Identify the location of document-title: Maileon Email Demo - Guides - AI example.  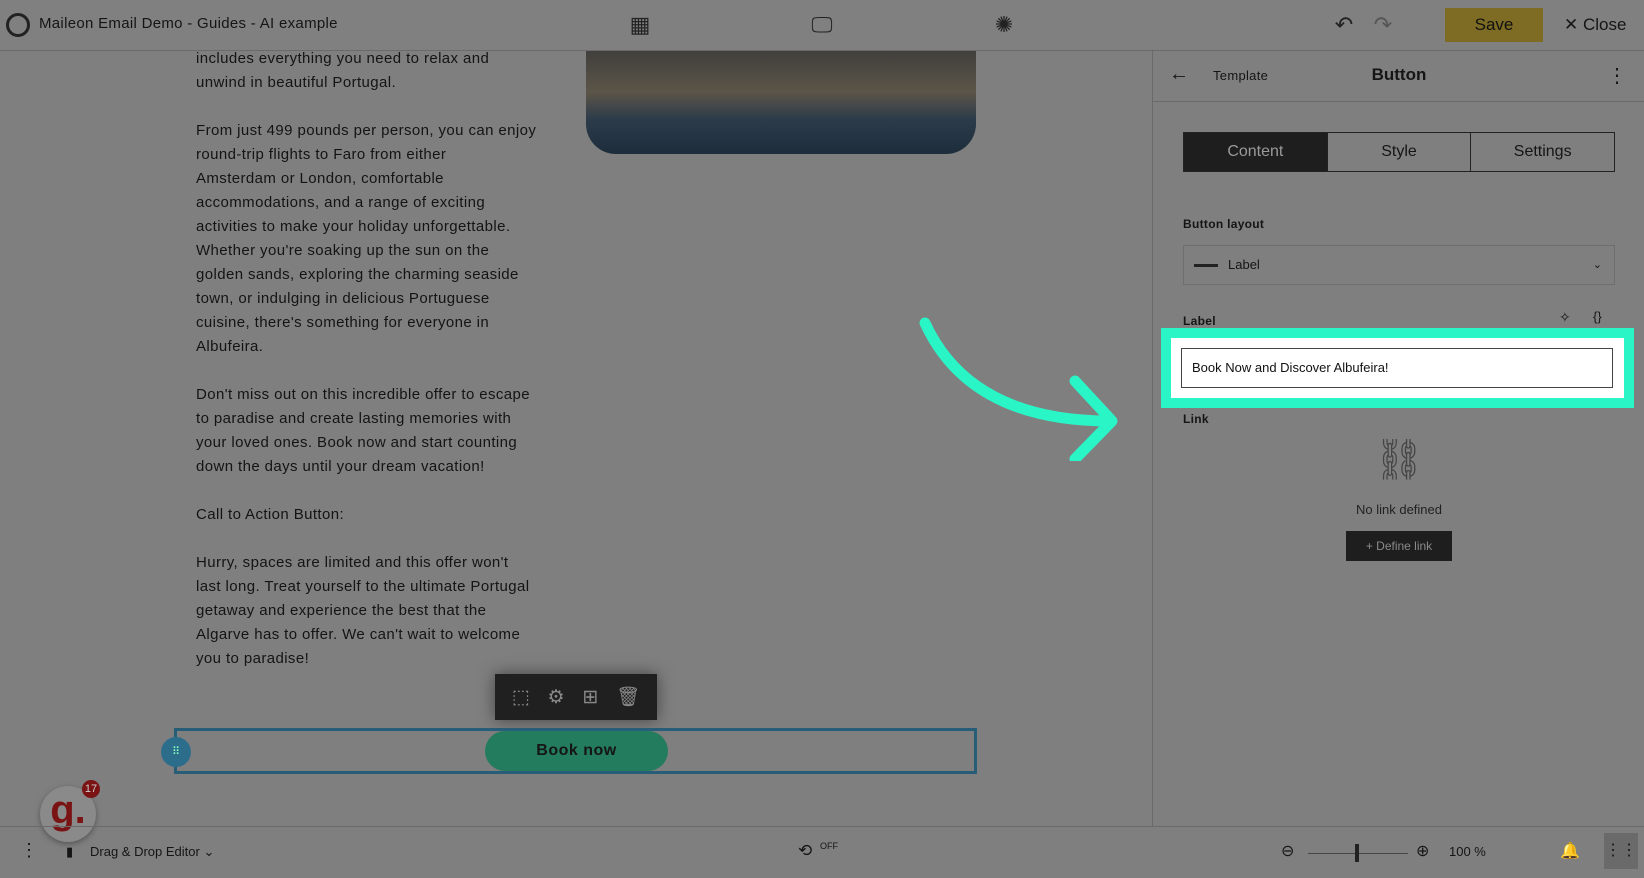
(188, 23).